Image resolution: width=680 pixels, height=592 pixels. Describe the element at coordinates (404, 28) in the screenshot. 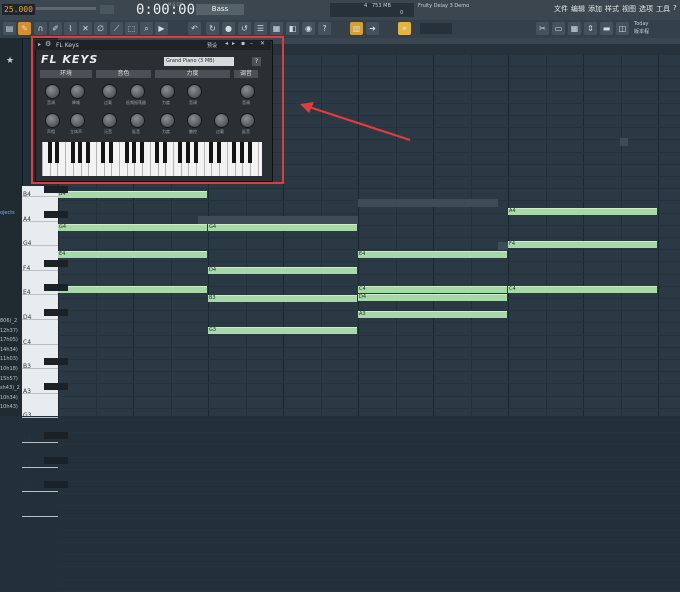

I see `link-icon: ⚭` at that location.